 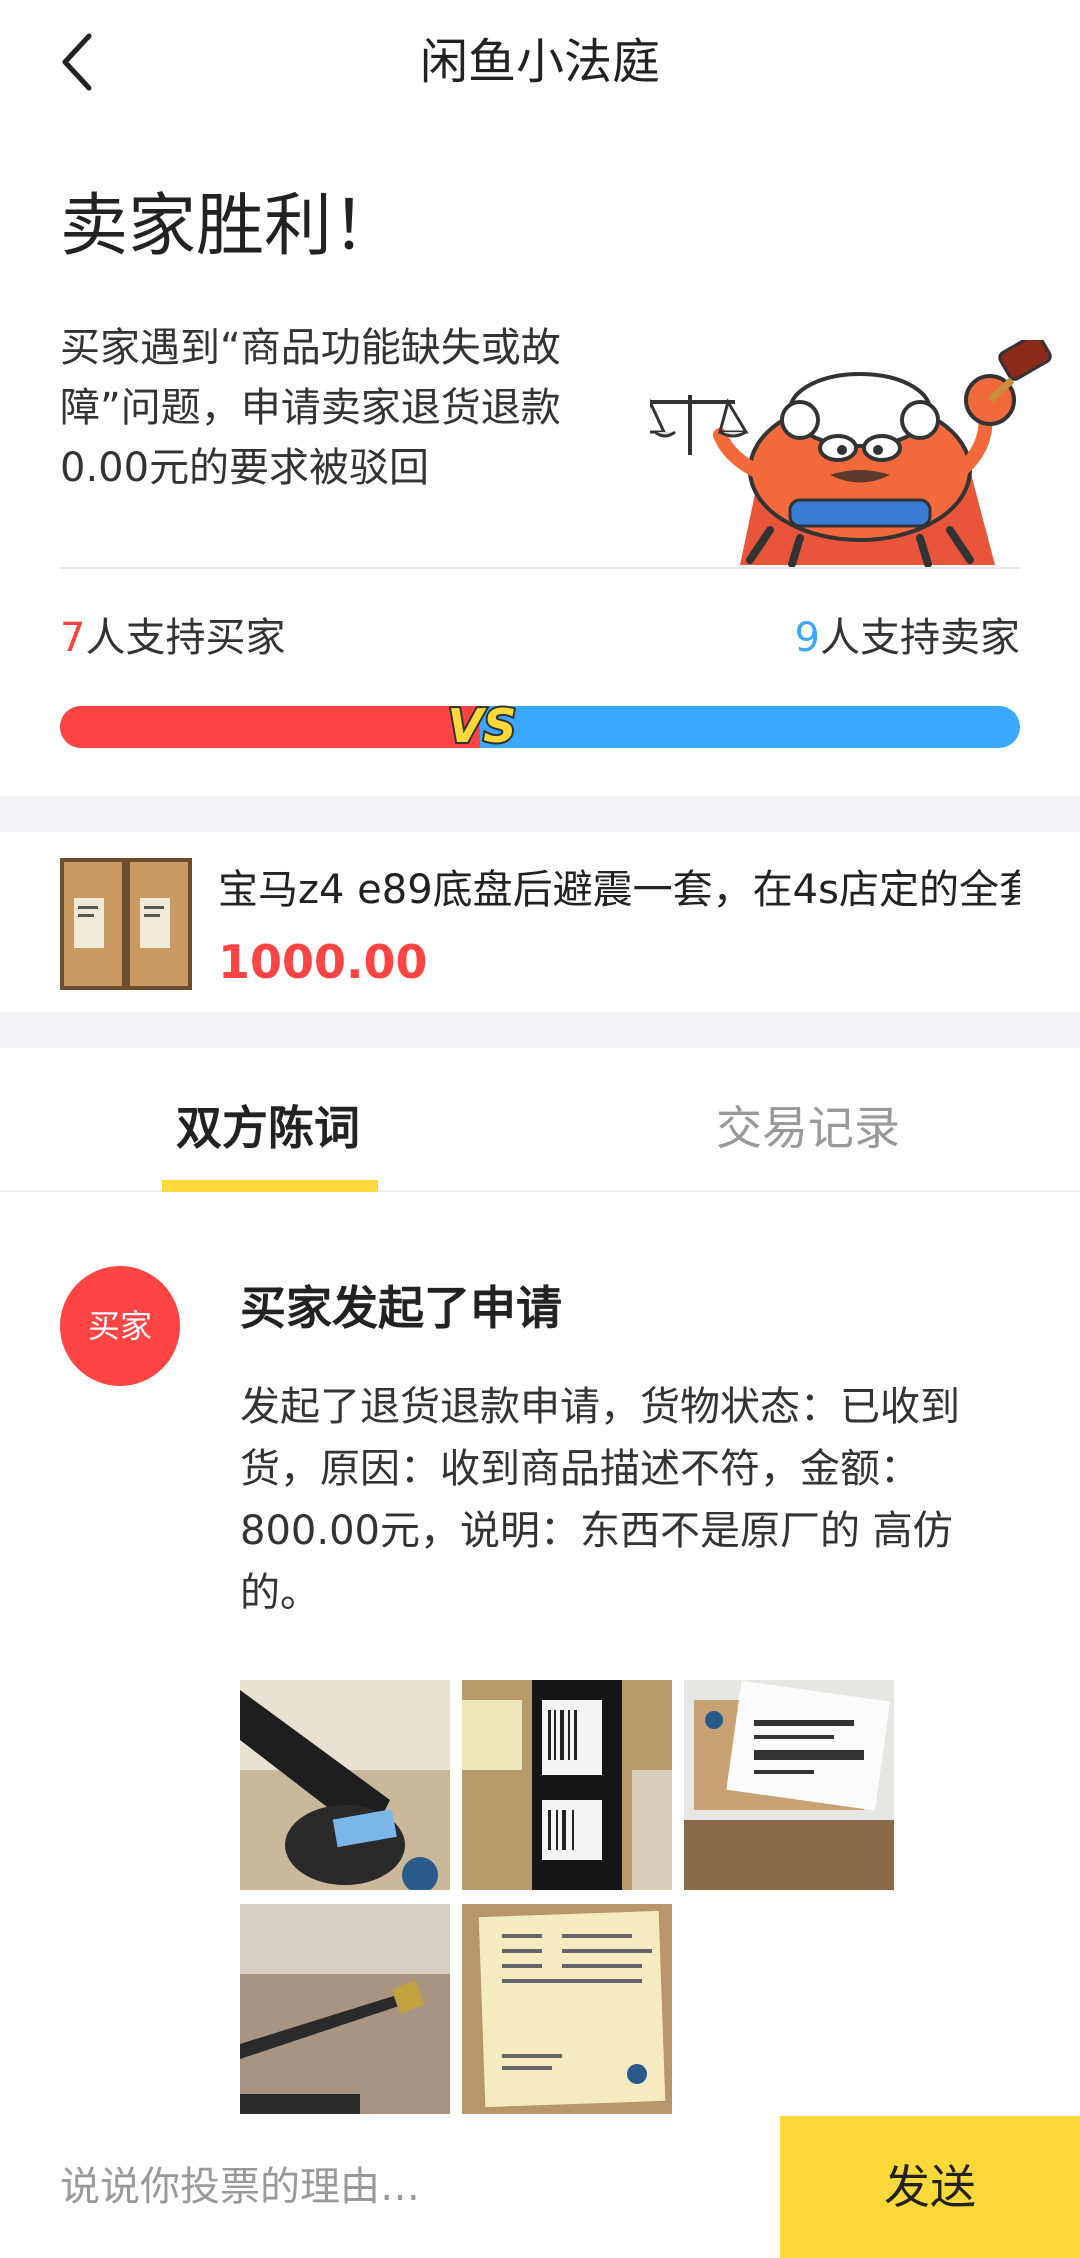 What do you see at coordinates (401, 1308) in the screenshot?
I see `event-title: 买家发起了申请` at bounding box center [401, 1308].